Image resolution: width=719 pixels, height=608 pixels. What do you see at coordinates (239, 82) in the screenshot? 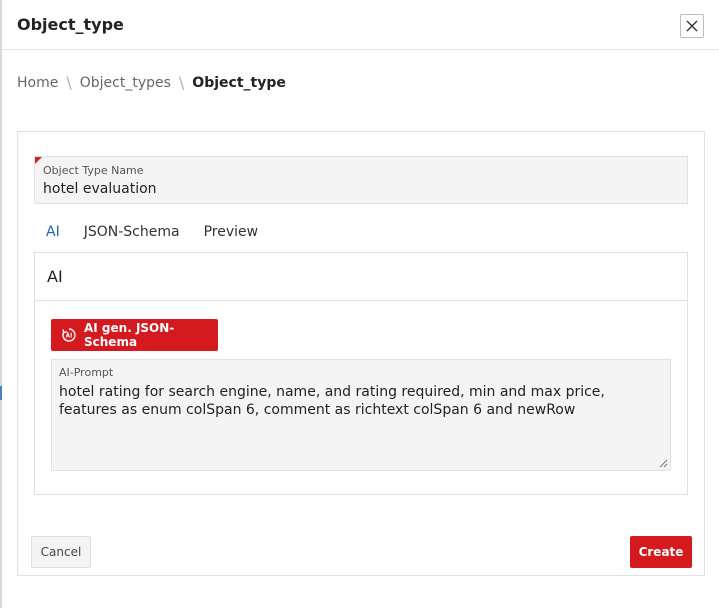
I see `breadcrumb-current: Object_type` at bounding box center [239, 82].